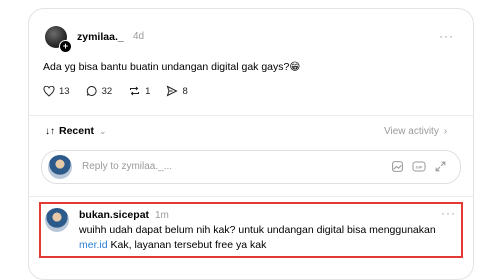 This screenshot has width=500, height=280. I want to click on share-icon, so click(172, 91).